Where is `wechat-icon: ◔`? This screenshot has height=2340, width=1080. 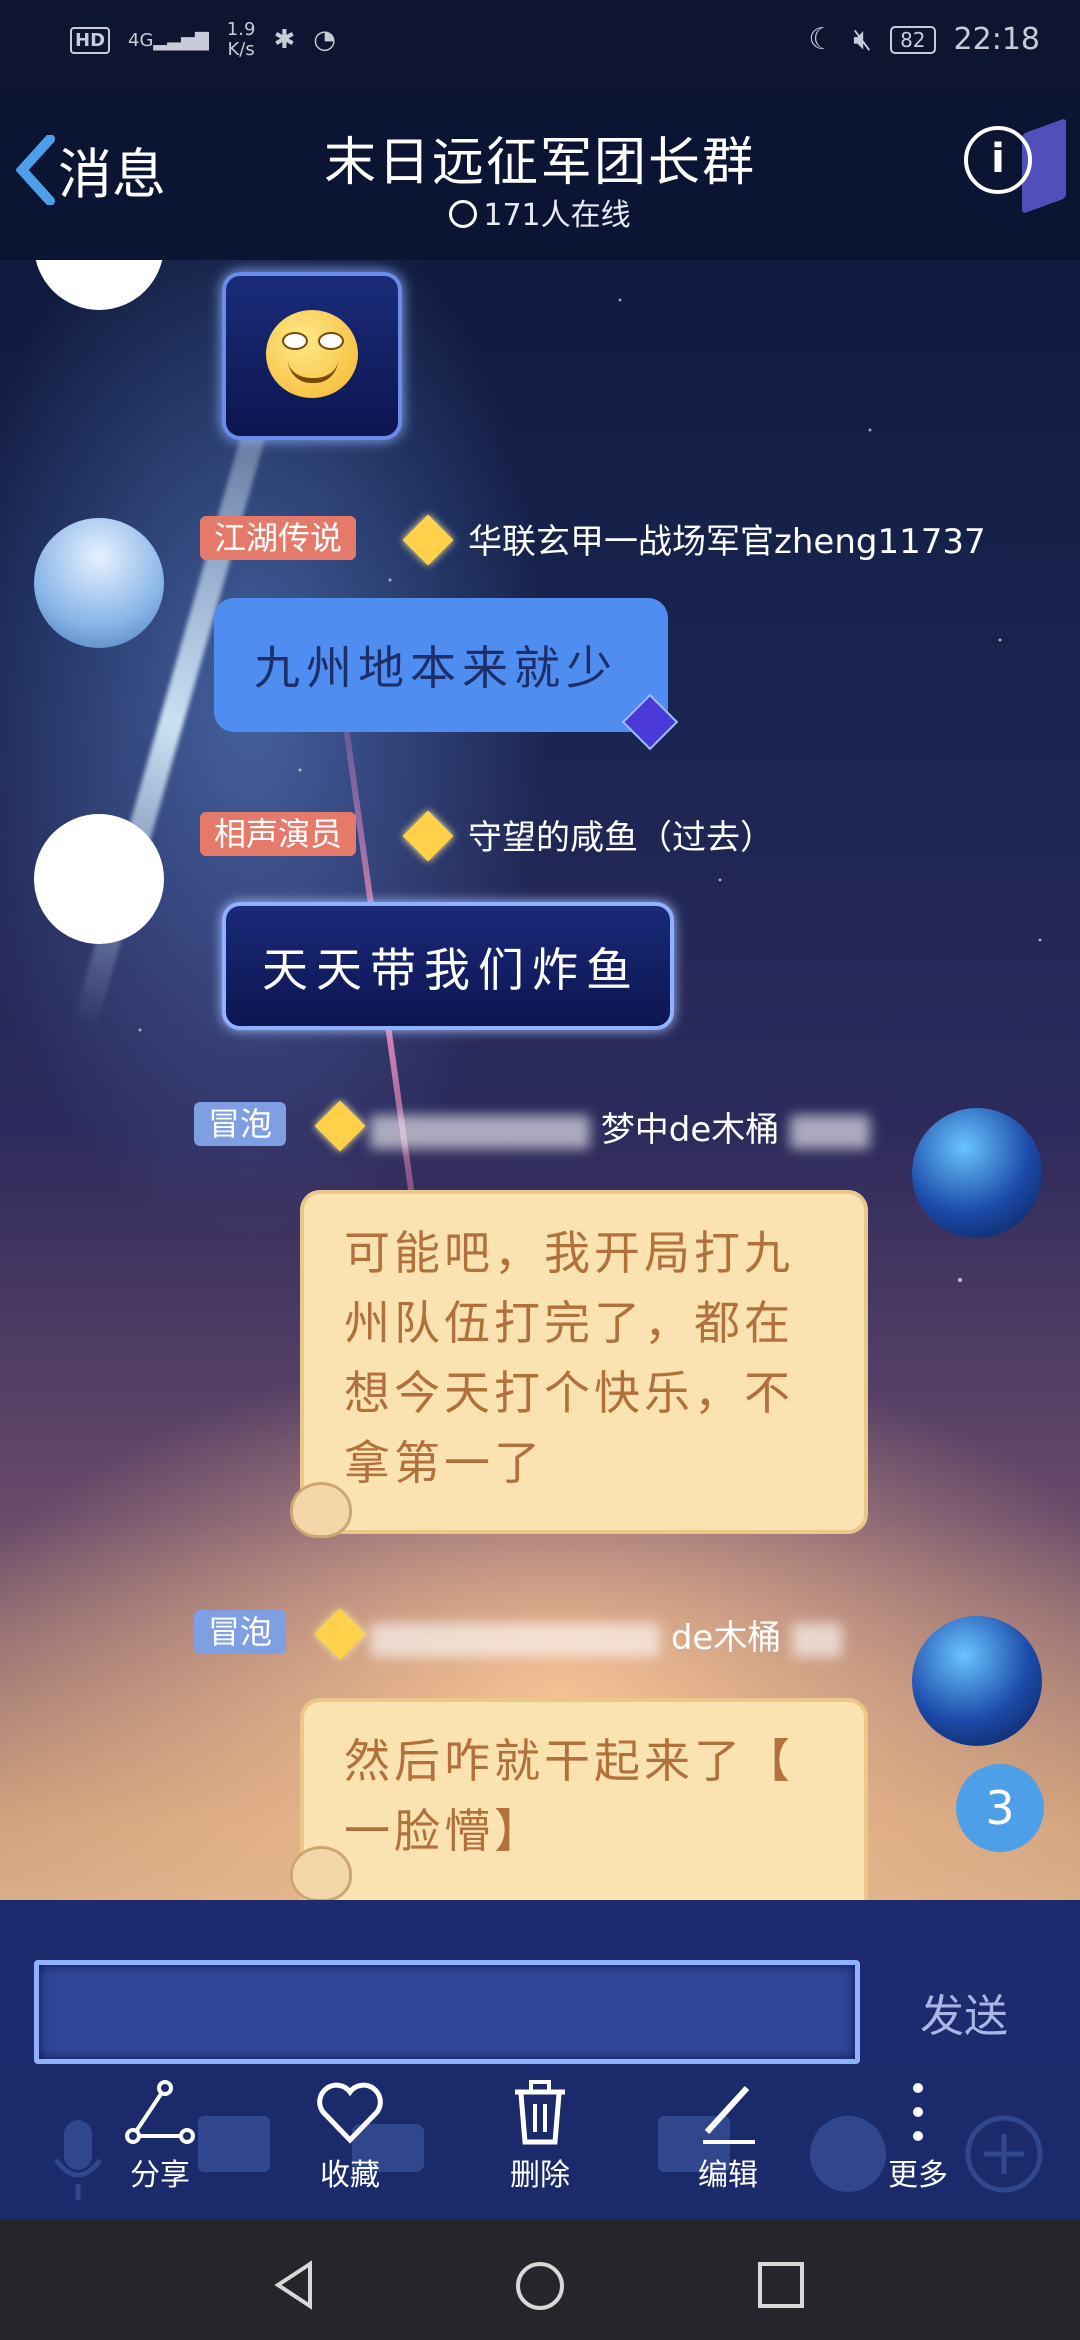
wechat-icon: ◔ is located at coordinates (324, 40).